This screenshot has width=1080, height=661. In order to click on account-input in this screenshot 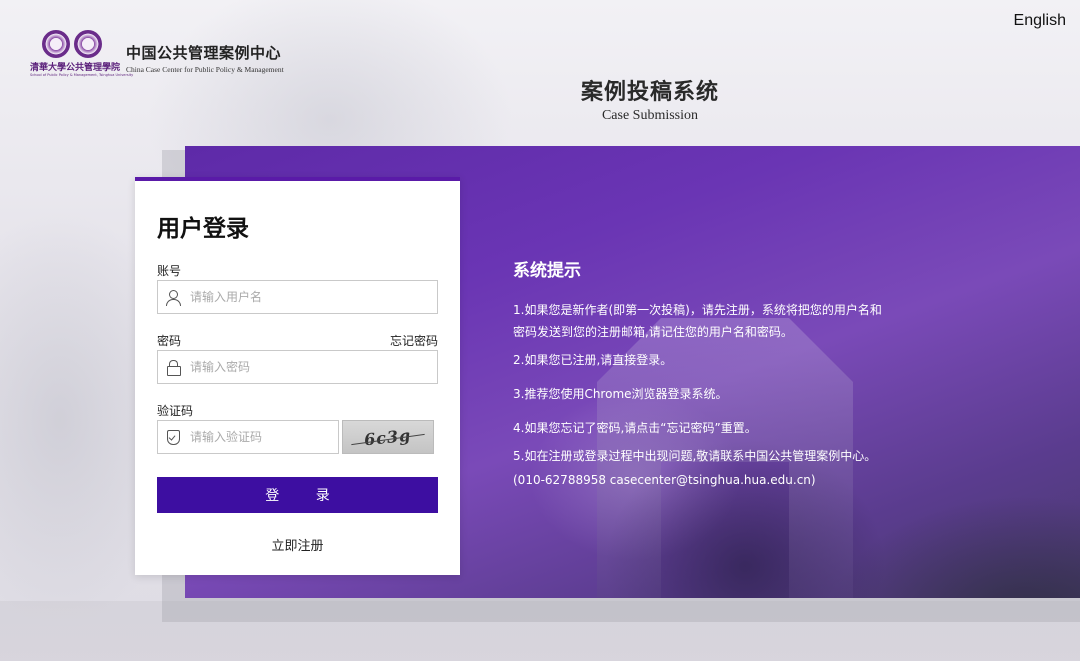, I will do `click(300, 297)`.